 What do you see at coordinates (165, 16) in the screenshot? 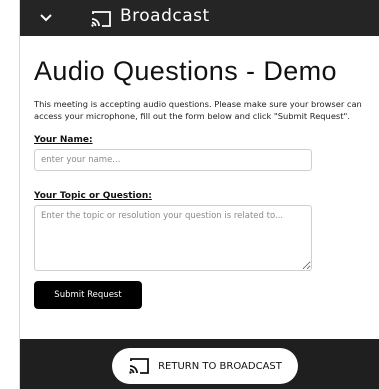
I see `broadcast-title: Broadcast` at bounding box center [165, 16].